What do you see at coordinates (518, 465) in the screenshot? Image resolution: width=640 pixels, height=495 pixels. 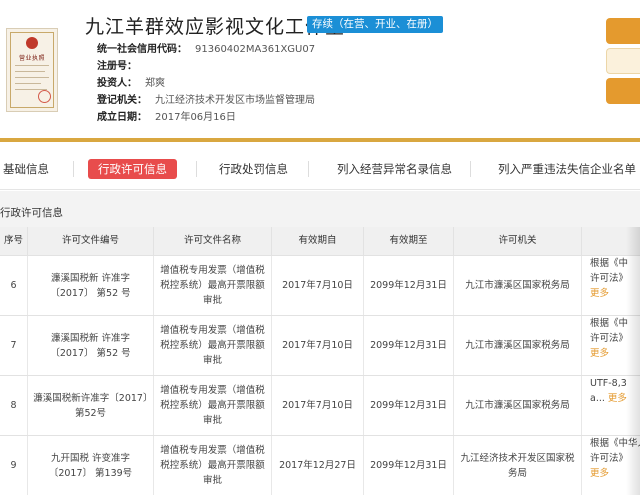 I see `cell-authority: 九江经济技术开发区国家税务局` at bounding box center [518, 465].